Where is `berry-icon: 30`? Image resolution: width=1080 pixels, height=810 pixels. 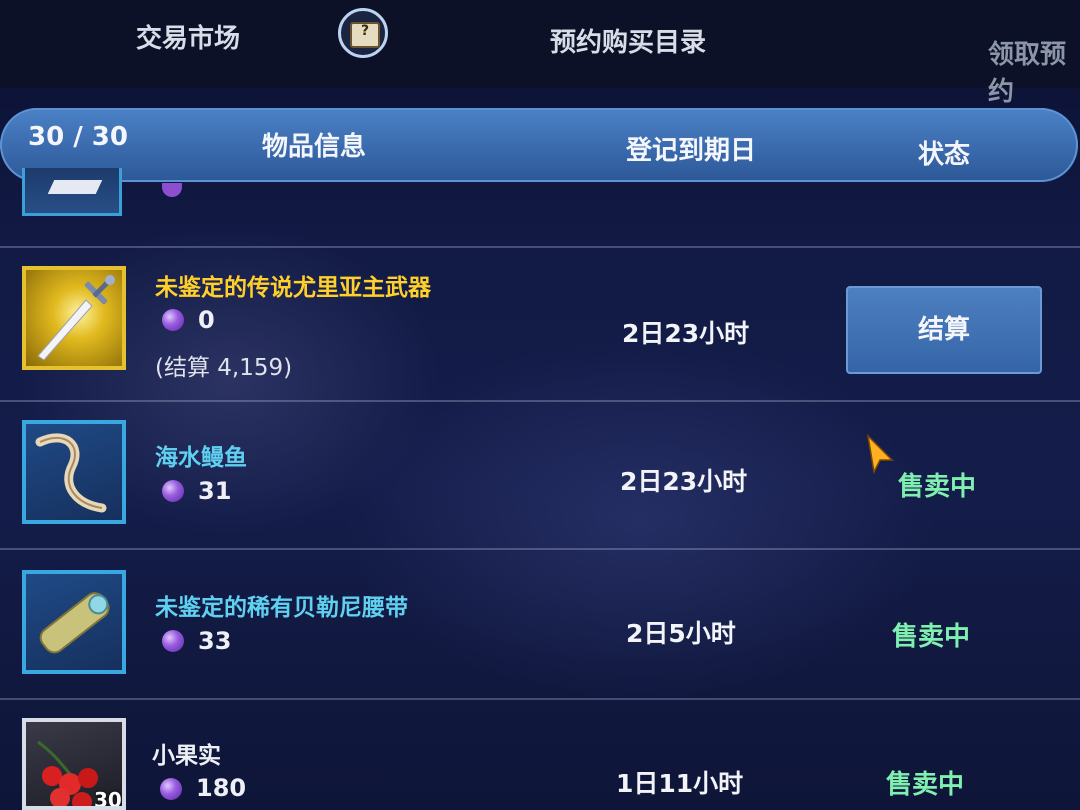
berry-icon: 30 is located at coordinates (74, 764).